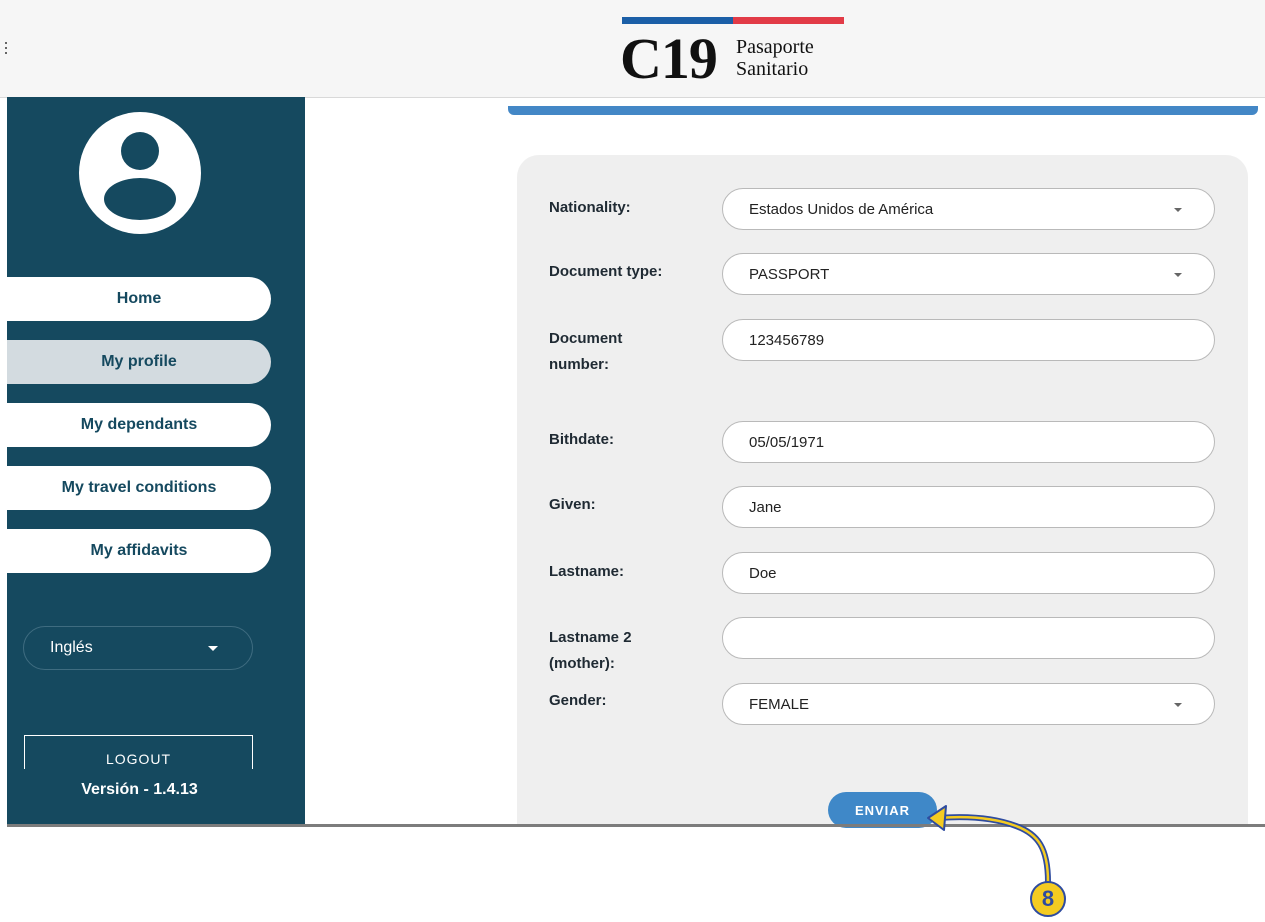  I want to click on app-version: Versión - 1.4.13, so click(139, 789).